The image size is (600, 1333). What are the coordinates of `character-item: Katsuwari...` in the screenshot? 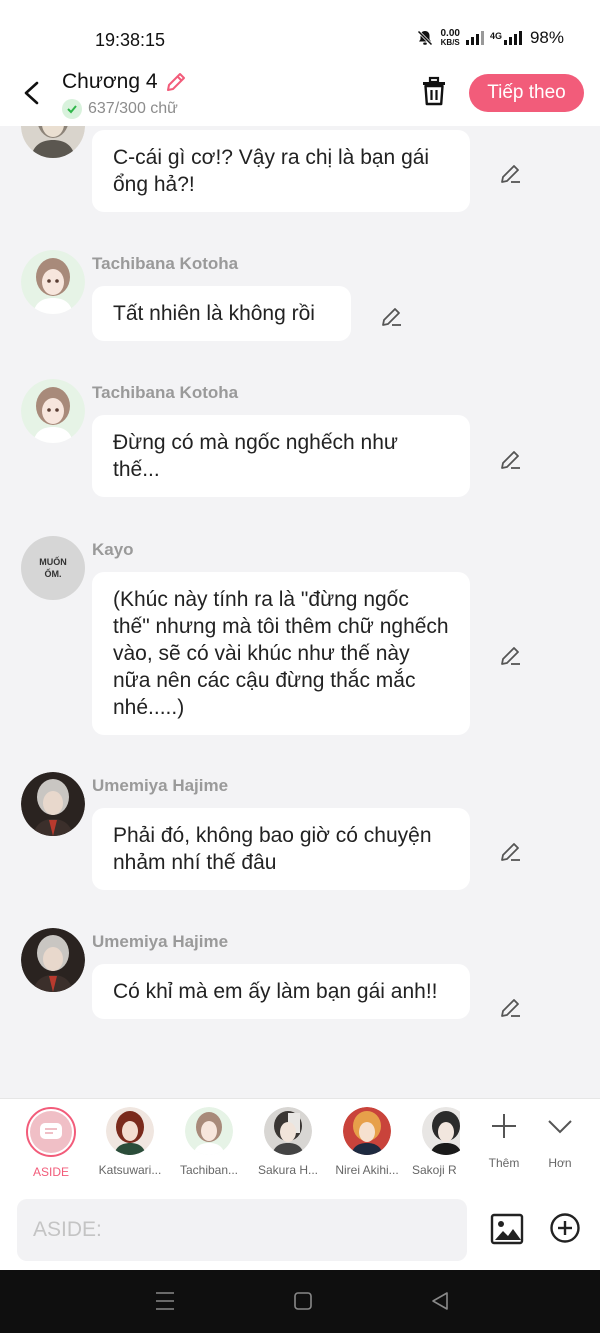 It's located at (130, 1142).